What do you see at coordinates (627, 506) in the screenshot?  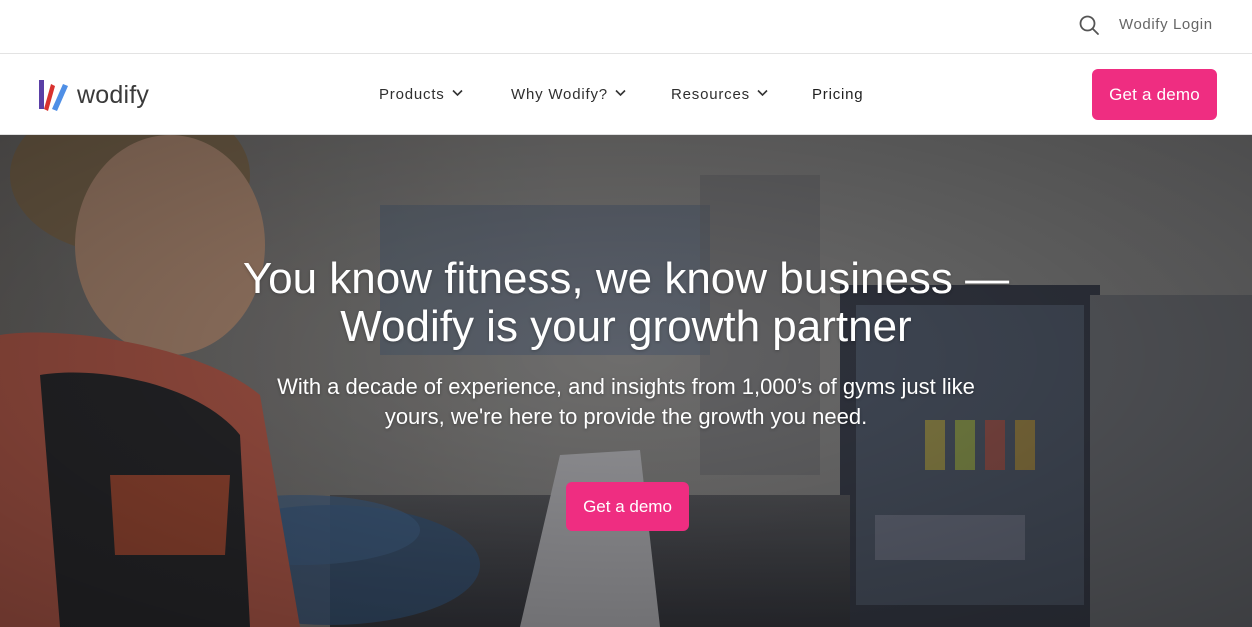 I see `hero-get-a-demo-button: Get a demo` at bounding box center [627, 506].